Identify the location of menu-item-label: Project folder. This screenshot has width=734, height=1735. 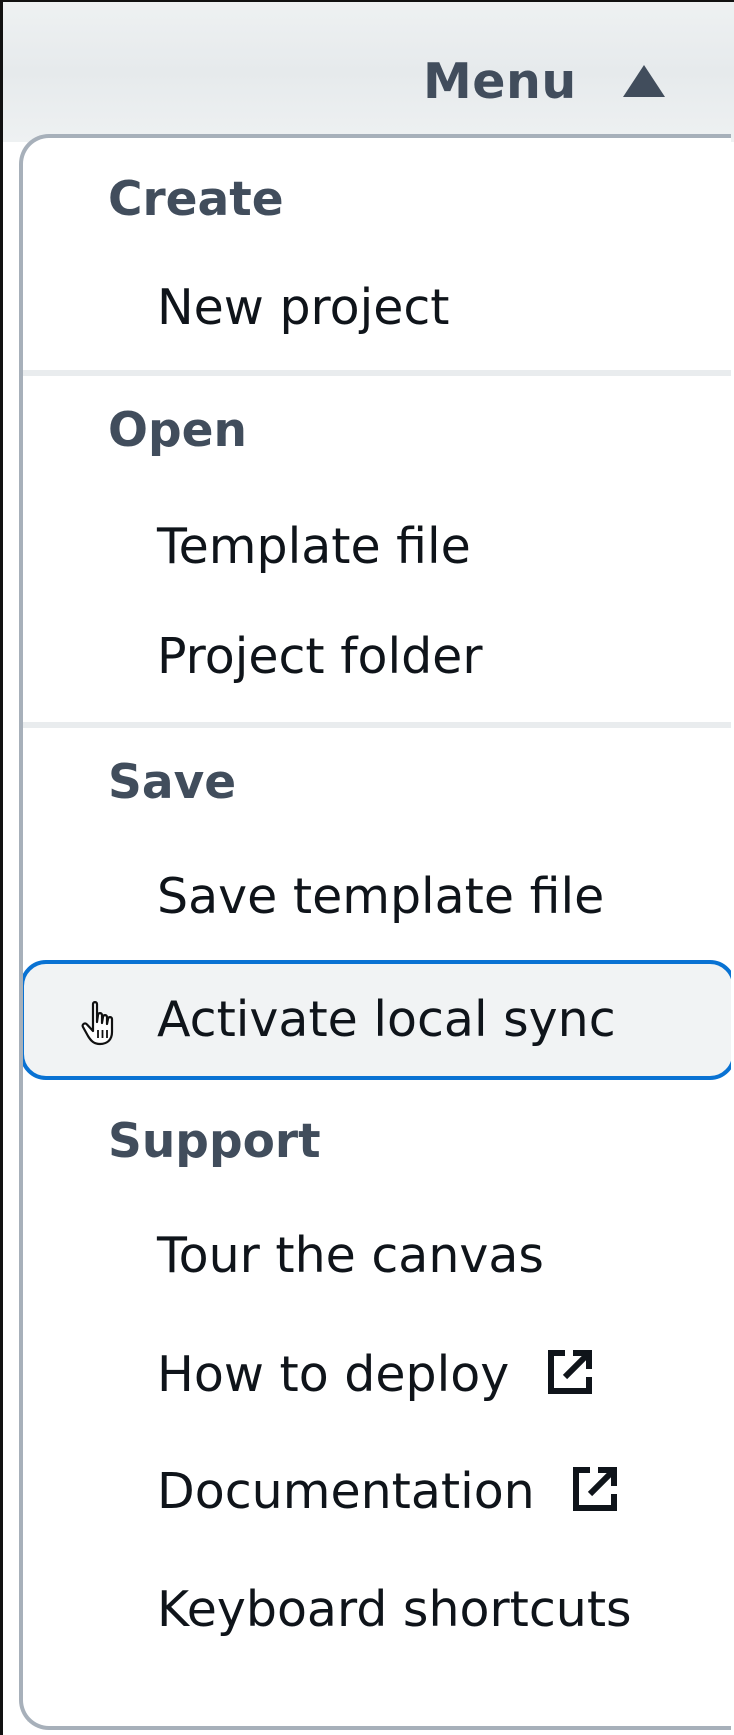
(320, 656).